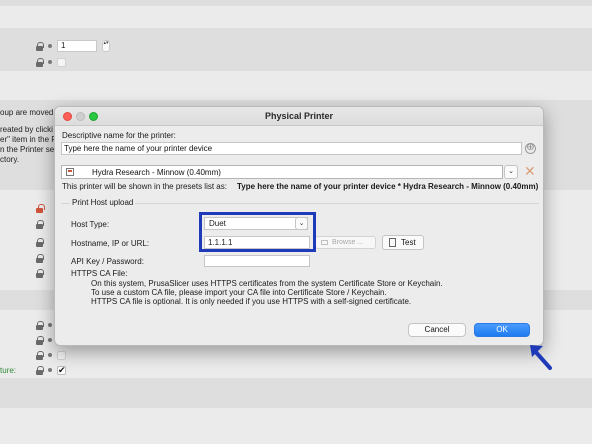 The image size is (592, 444). I want to click on https-ca-label: HTTPS CA File:, so click(99, 273).